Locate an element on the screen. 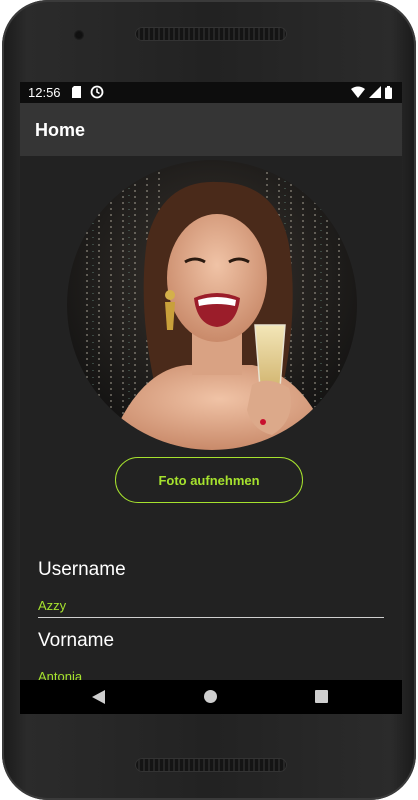 The image size is (418, 800). navigation-bar is located at coordinates (211, 697).